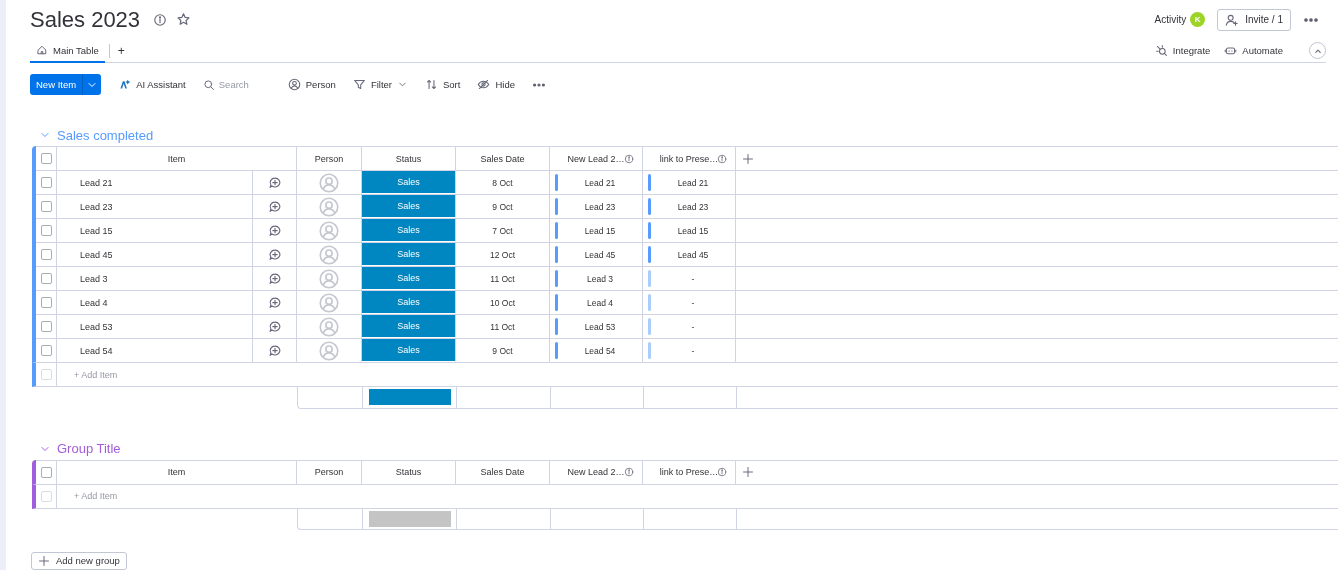 The width and height of the screenshot is (1343, 570). What do you see at coordinates (1182, 51) in the screenshot?
I see `toolbar-button: Integrate` at bounding box center [1182, 51].